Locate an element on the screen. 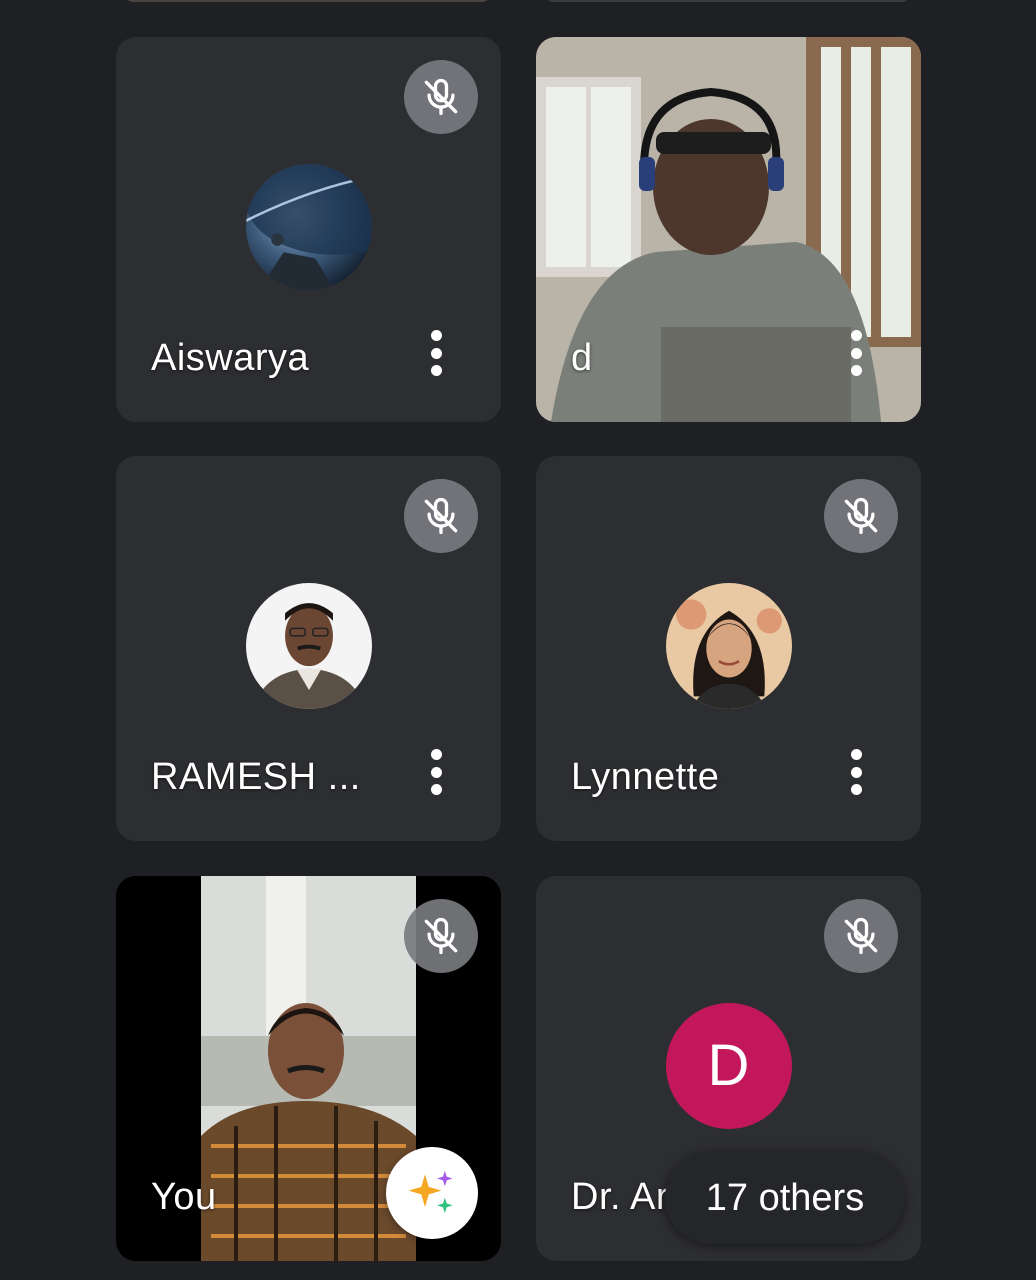 Image resolution: width=1036 pixels, height=1280 pixels. others-button: 17 others is located at coordinates (785, 1198).